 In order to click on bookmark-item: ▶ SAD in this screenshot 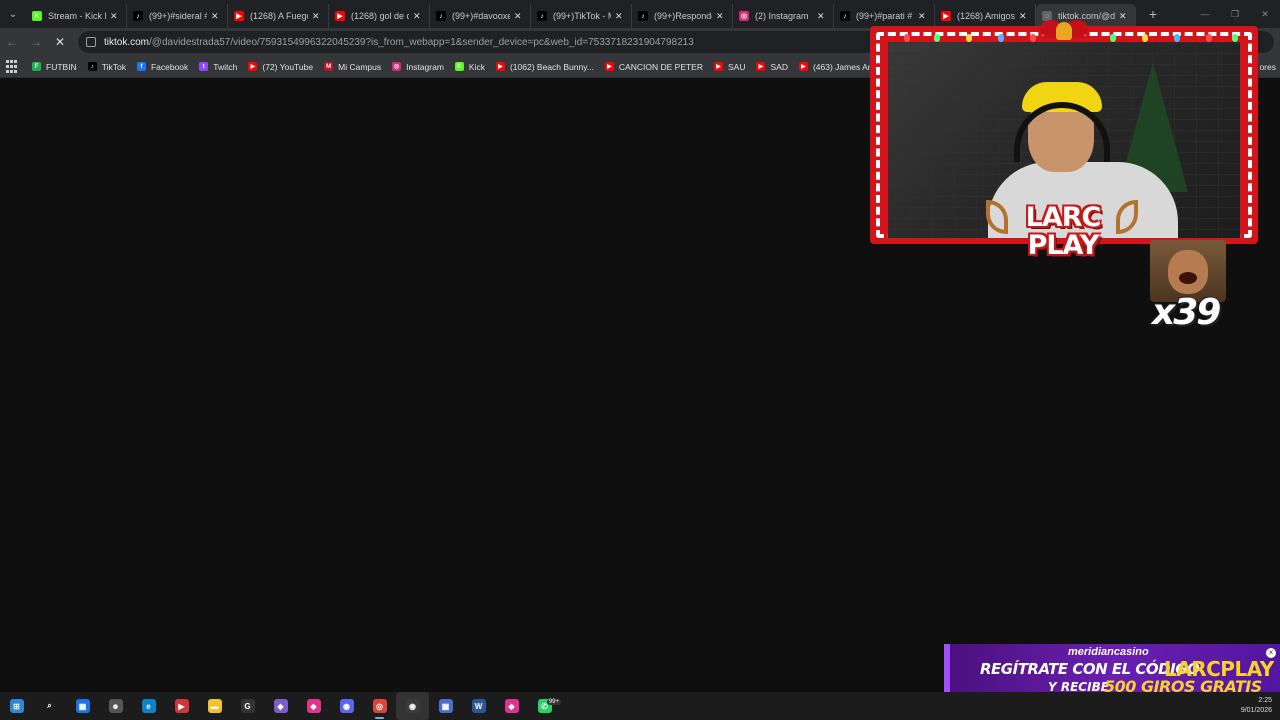, I will do `click(772, 66)`.